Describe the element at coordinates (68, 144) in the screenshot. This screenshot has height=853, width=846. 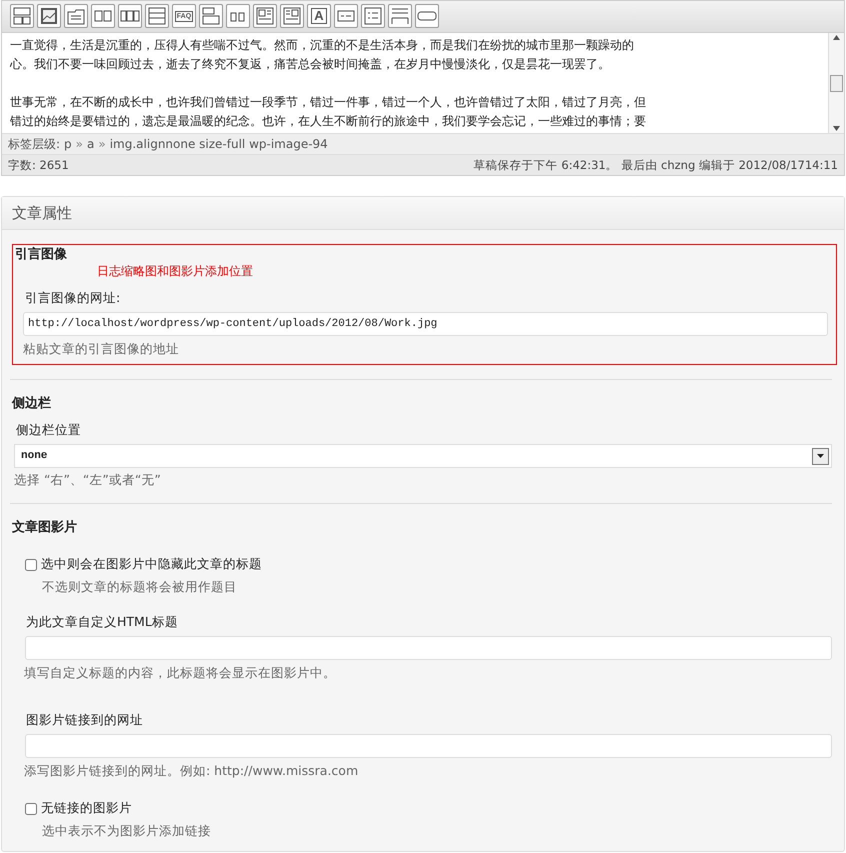
I see `path-item: p` at that location.